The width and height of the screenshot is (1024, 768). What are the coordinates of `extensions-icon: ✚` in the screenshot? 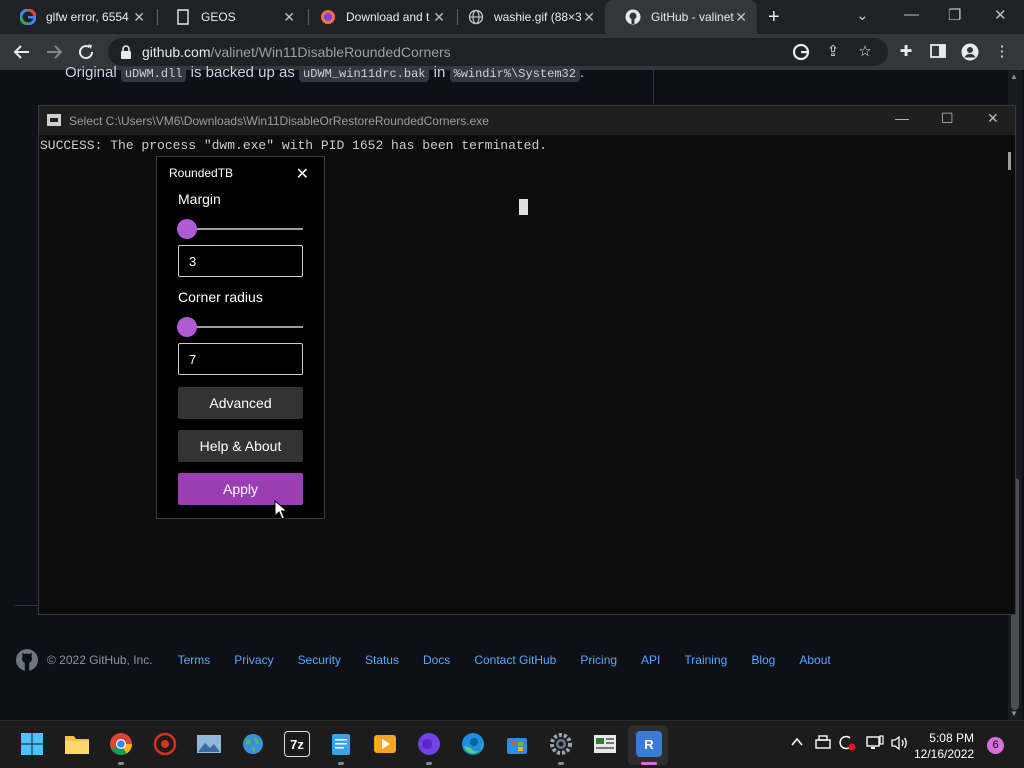 It's located at (906, 52).